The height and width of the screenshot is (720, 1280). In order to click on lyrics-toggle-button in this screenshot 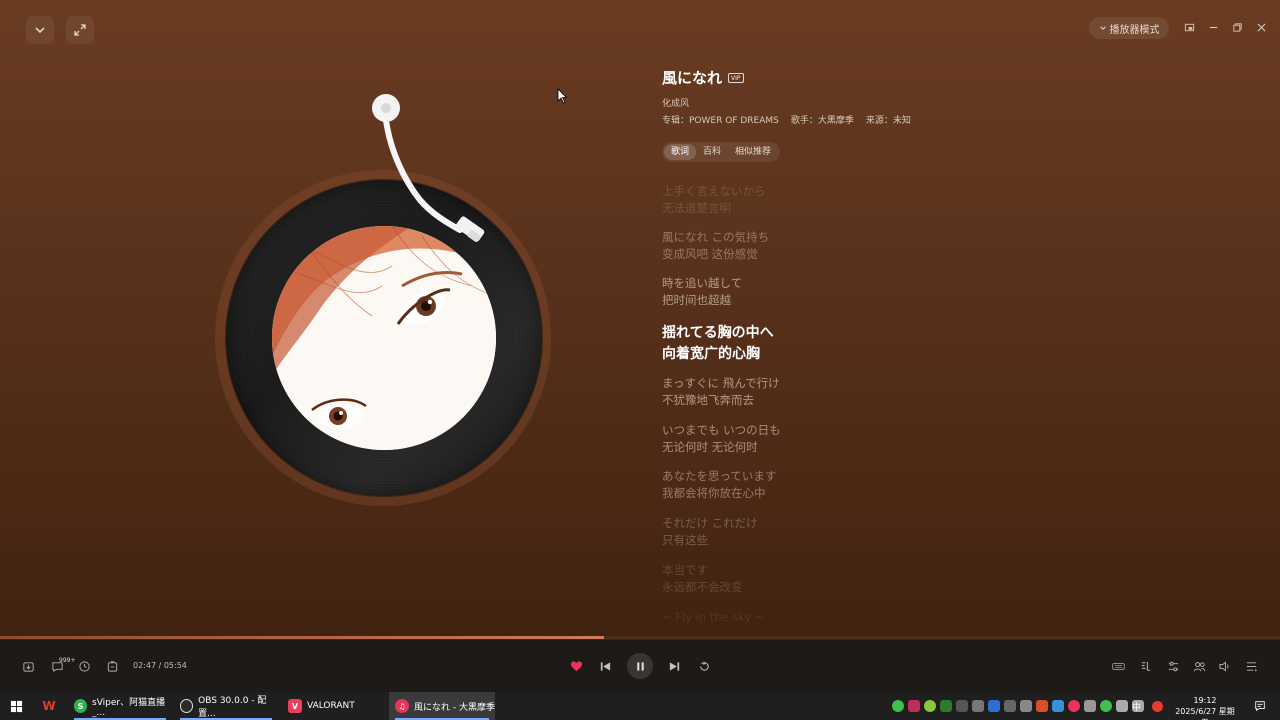, I will do `click(1145, 666)`.